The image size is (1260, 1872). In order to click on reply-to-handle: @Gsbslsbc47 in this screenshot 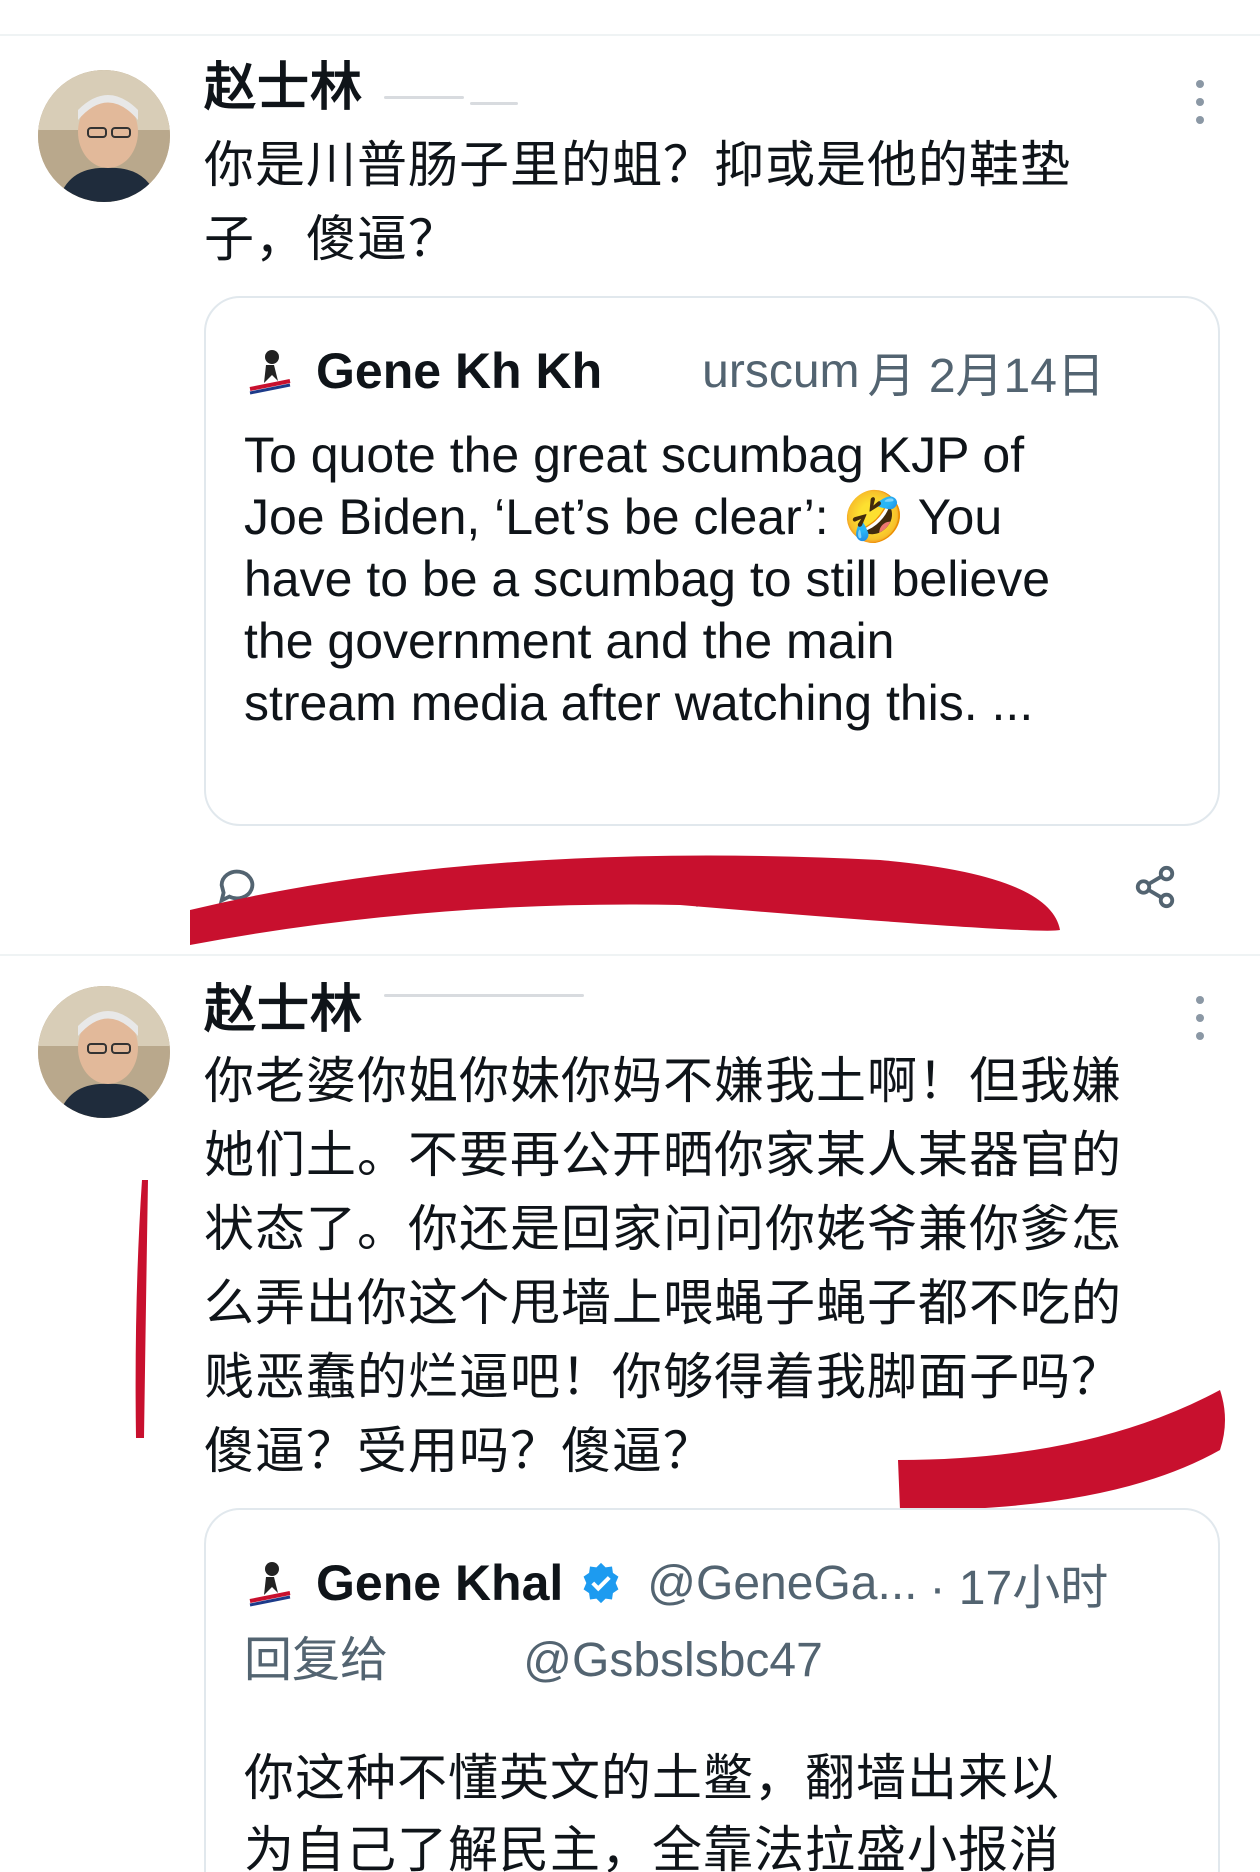, I will do `click(673, 1660)`.